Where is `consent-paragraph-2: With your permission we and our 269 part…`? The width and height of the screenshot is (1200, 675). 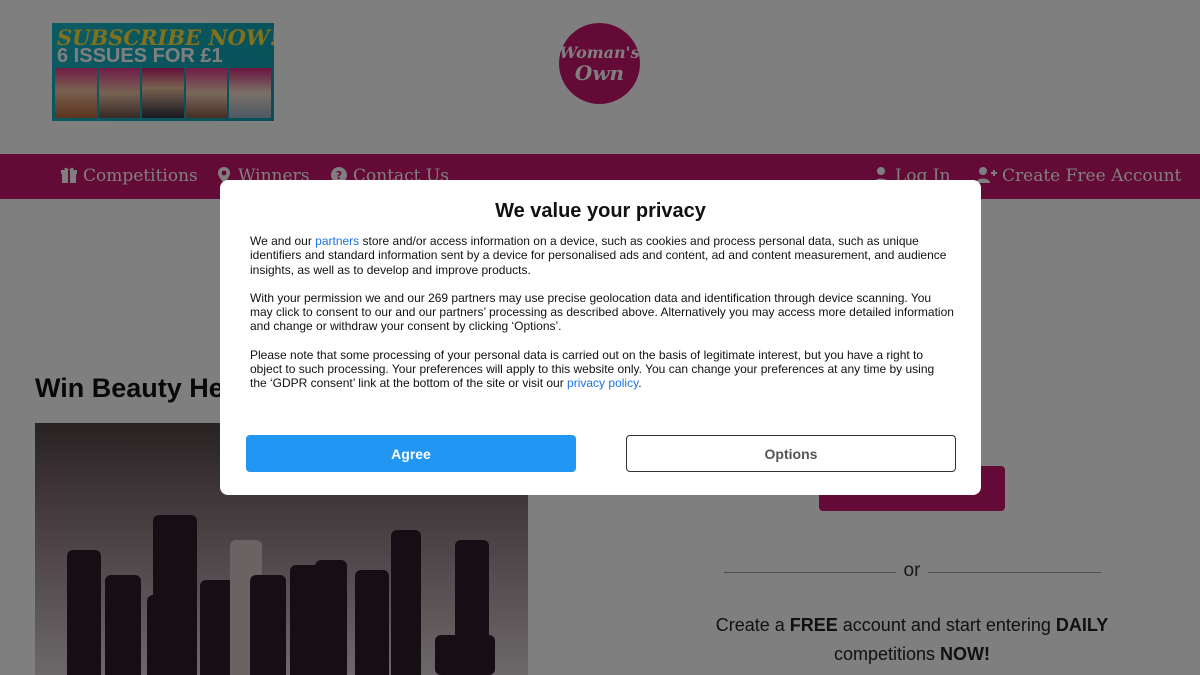 consent-paragraph-2: With your permission we and our 269 part… is located at coordinates (602, 312).